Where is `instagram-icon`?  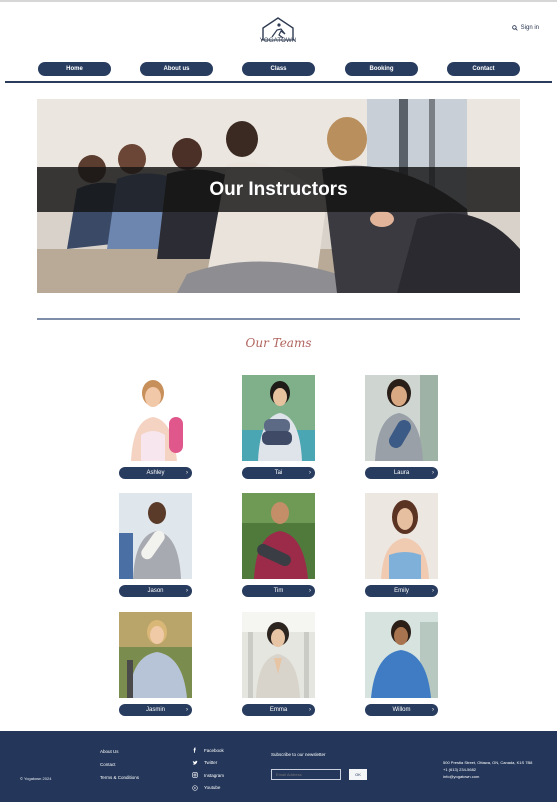 instagram-icon is located at coordinates (195, 775).